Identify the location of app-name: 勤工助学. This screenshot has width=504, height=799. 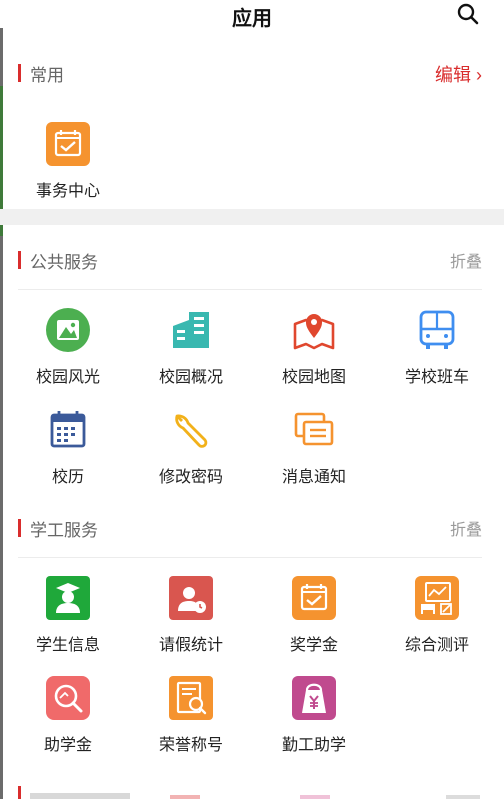
(313, 745).